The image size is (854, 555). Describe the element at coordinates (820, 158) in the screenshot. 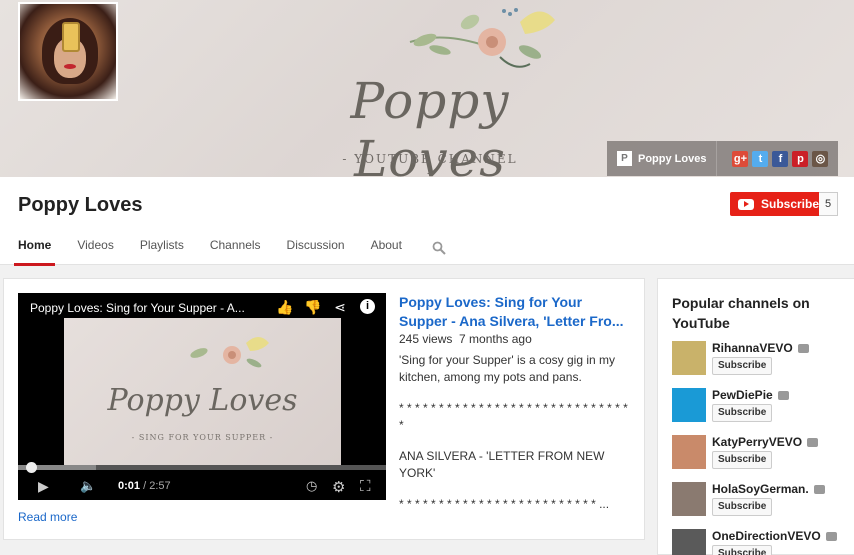

I see `instagram-icon: ◎` at that location.